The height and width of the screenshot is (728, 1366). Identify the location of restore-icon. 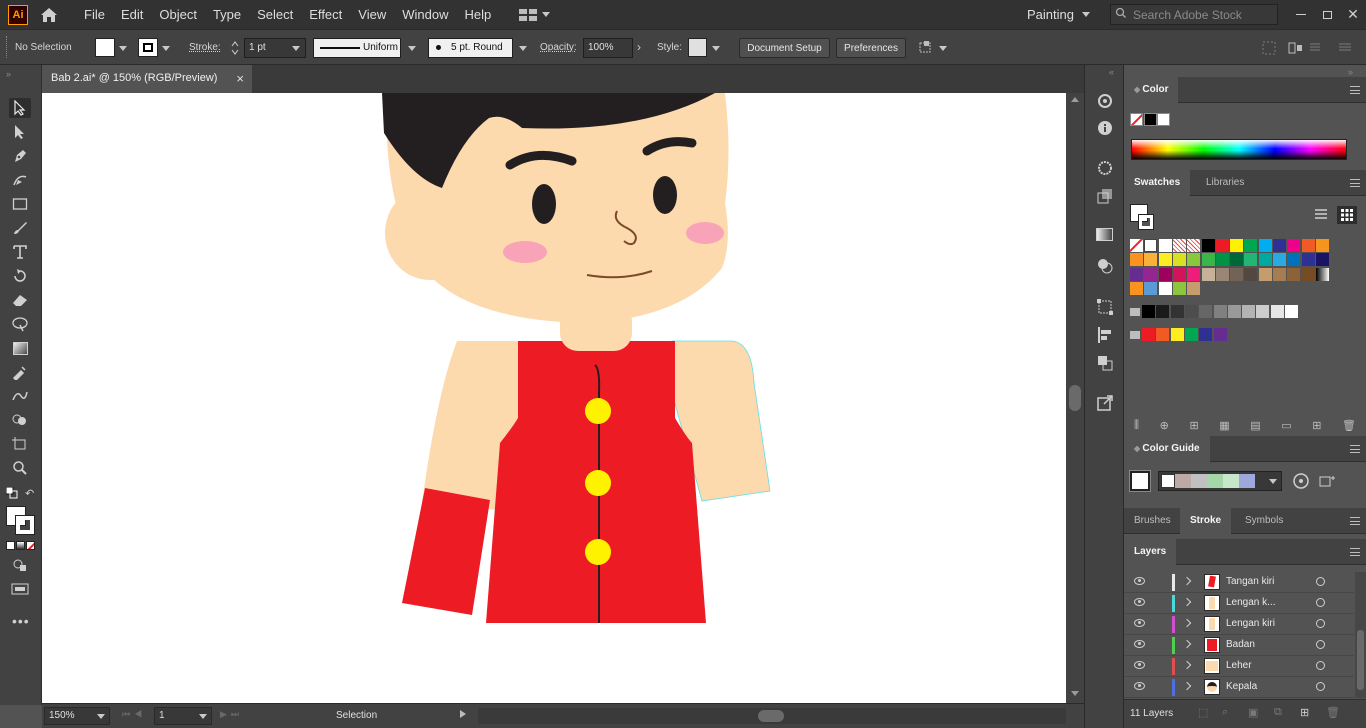
(1327, 14).